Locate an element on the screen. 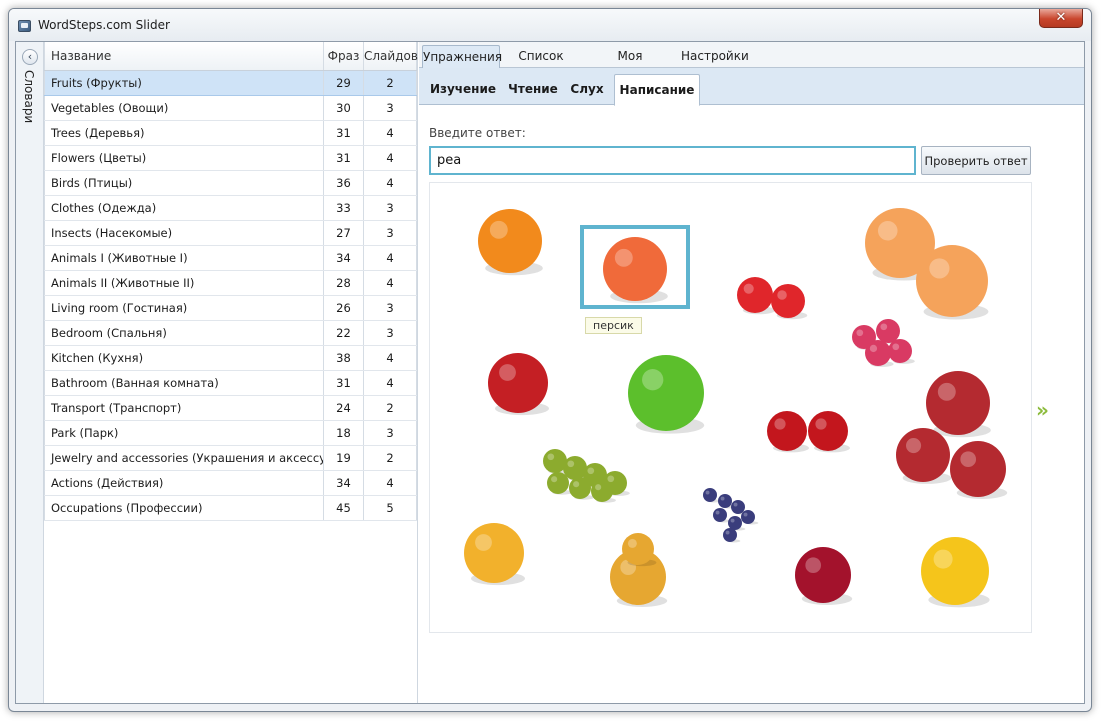 The height and width of the screenshot is (721, 1102). table-row: Trees (Деревья) 31 4 is located at coordinates (230, 133).